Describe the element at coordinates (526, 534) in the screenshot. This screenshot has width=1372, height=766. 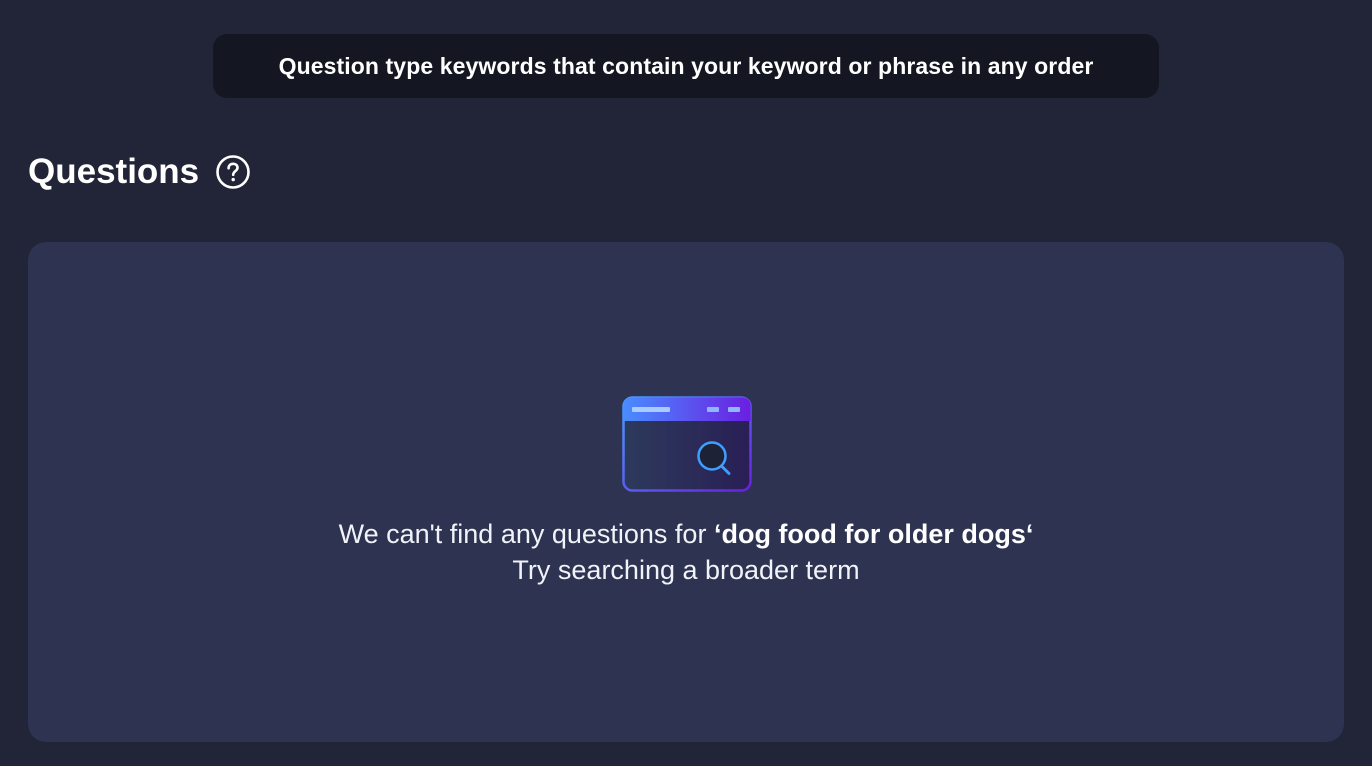
I see `empty-state-prefix: We can't find any questions for` at that location.